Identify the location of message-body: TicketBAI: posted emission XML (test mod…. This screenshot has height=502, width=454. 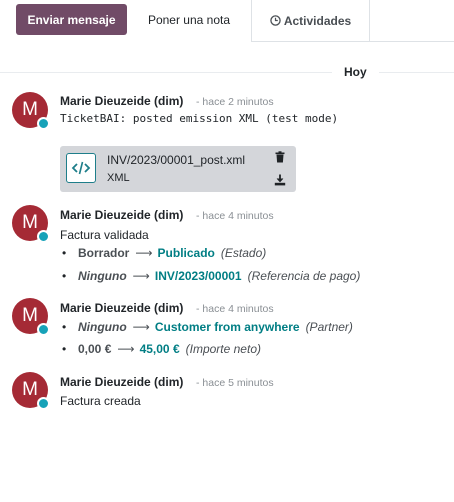
(199, 118).